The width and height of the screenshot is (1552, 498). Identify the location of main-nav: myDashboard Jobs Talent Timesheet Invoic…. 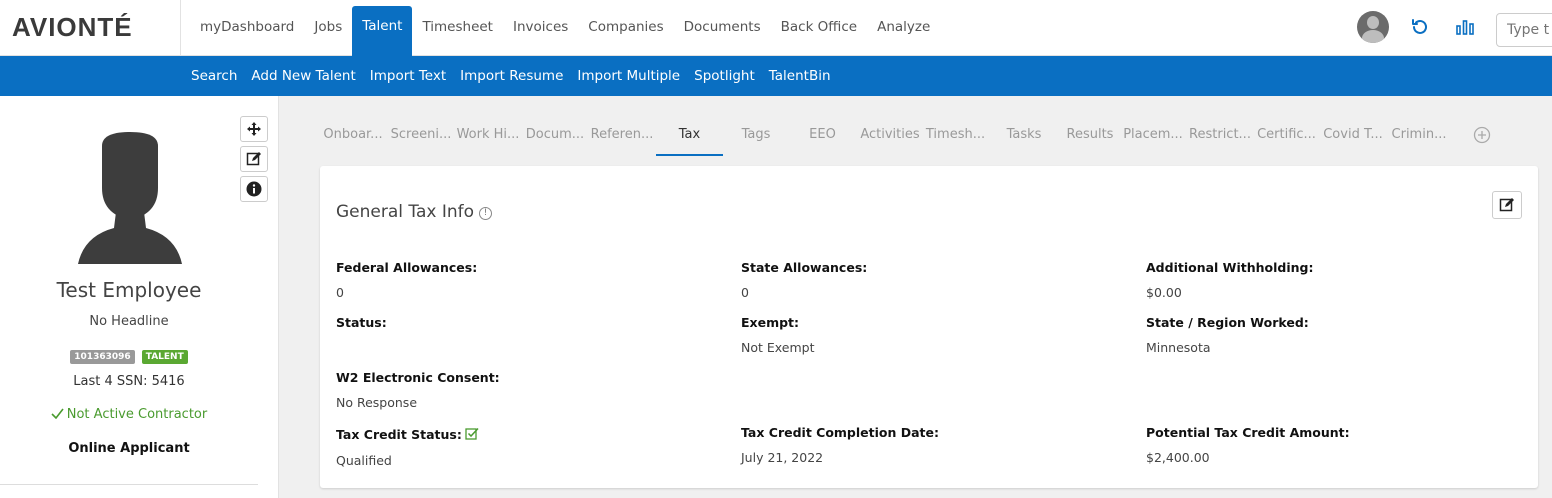
(565, 28).